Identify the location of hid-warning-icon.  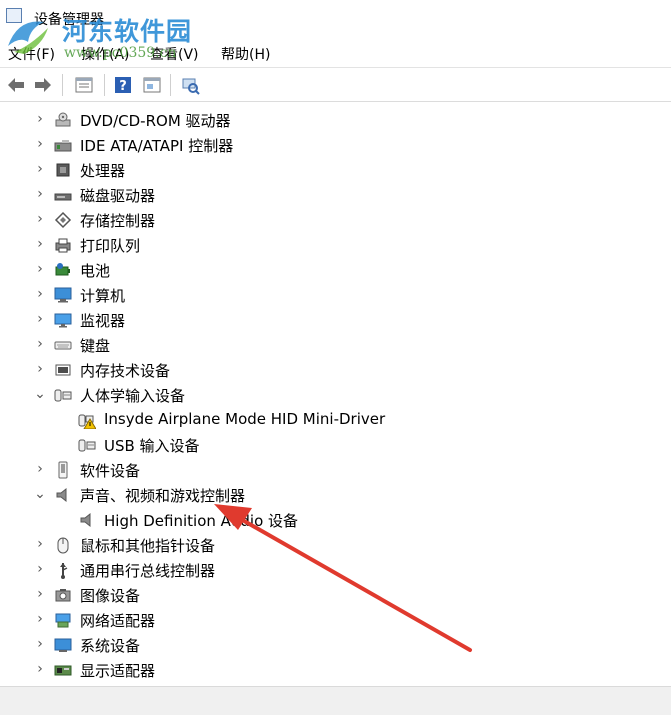
(87, 421).